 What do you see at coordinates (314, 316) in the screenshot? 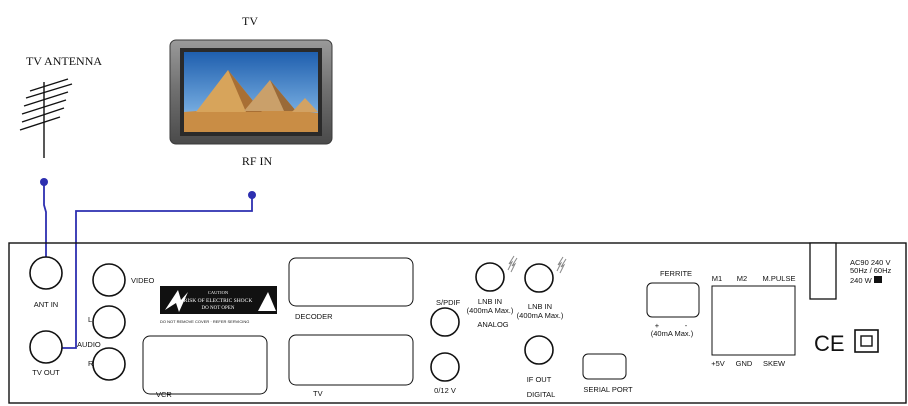
I see `decoder-label: DECODER` at bounding box center [314, 316].